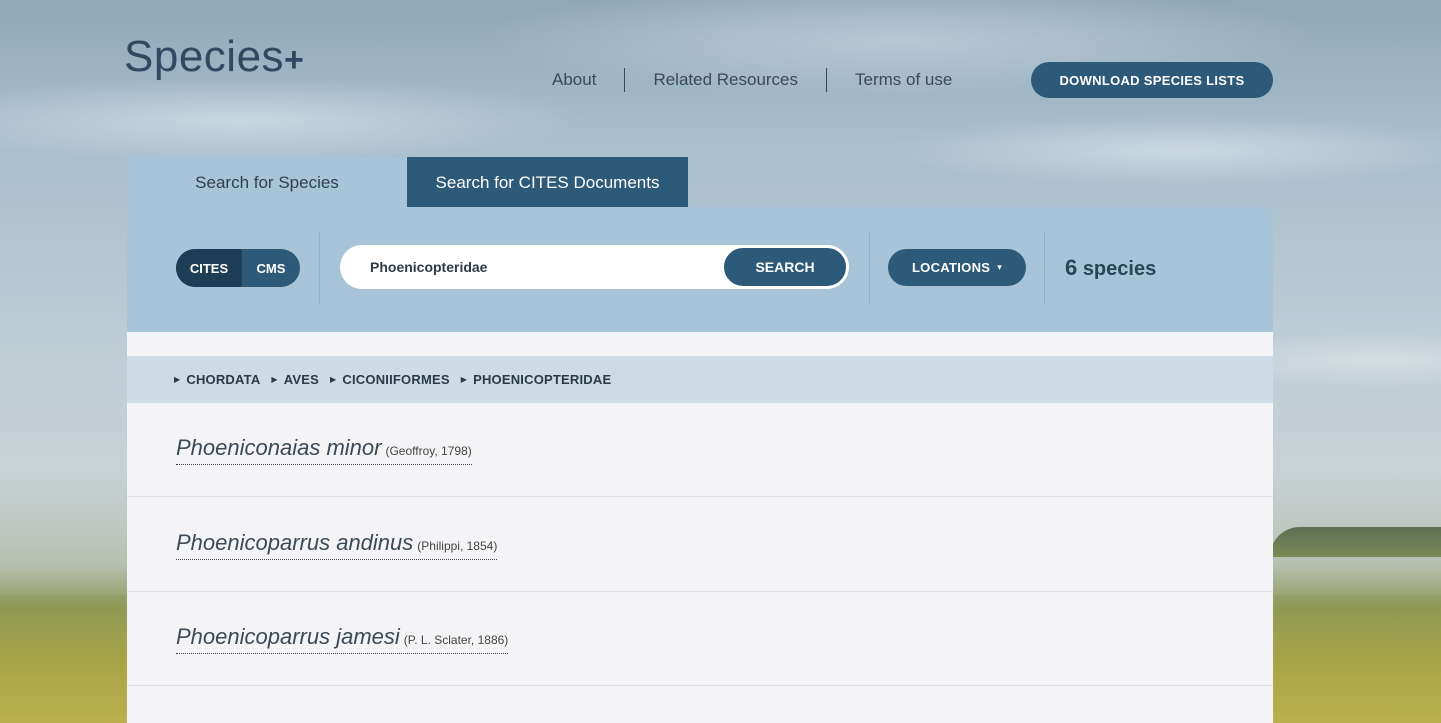  Describe the element at coordinates (223, 379) in the screenshot. I see `breadcrumb-label: CHORDATA` at that location.